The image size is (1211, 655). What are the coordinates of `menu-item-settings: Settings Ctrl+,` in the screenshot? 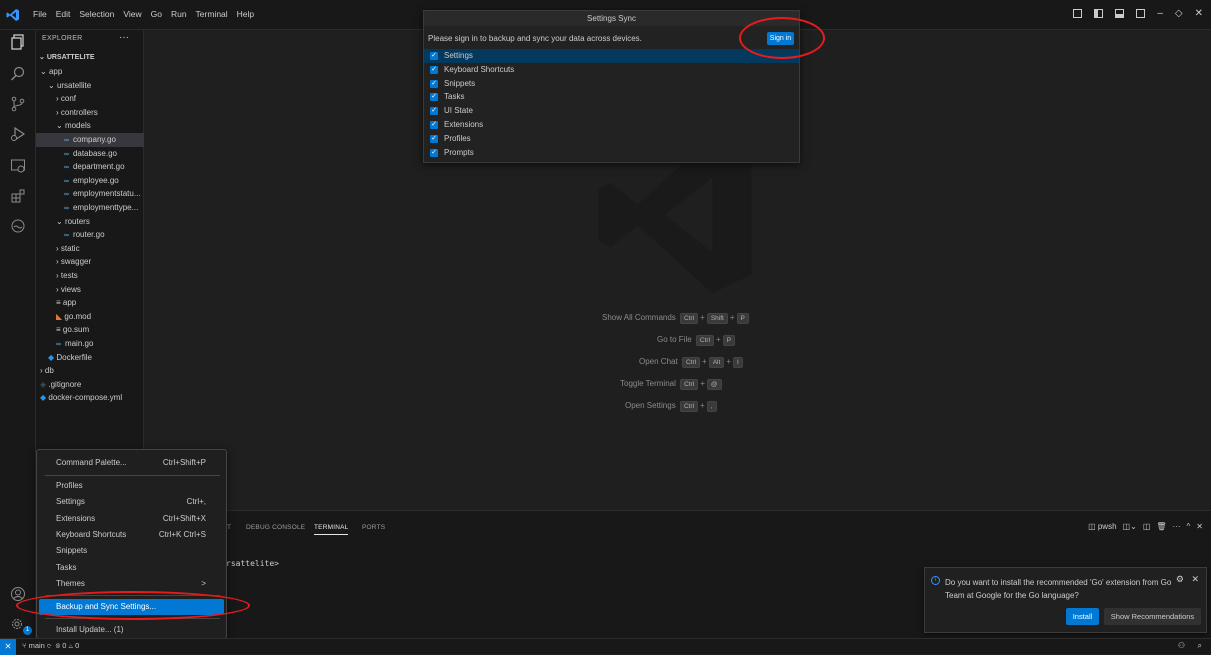 It's located at (131, 502).